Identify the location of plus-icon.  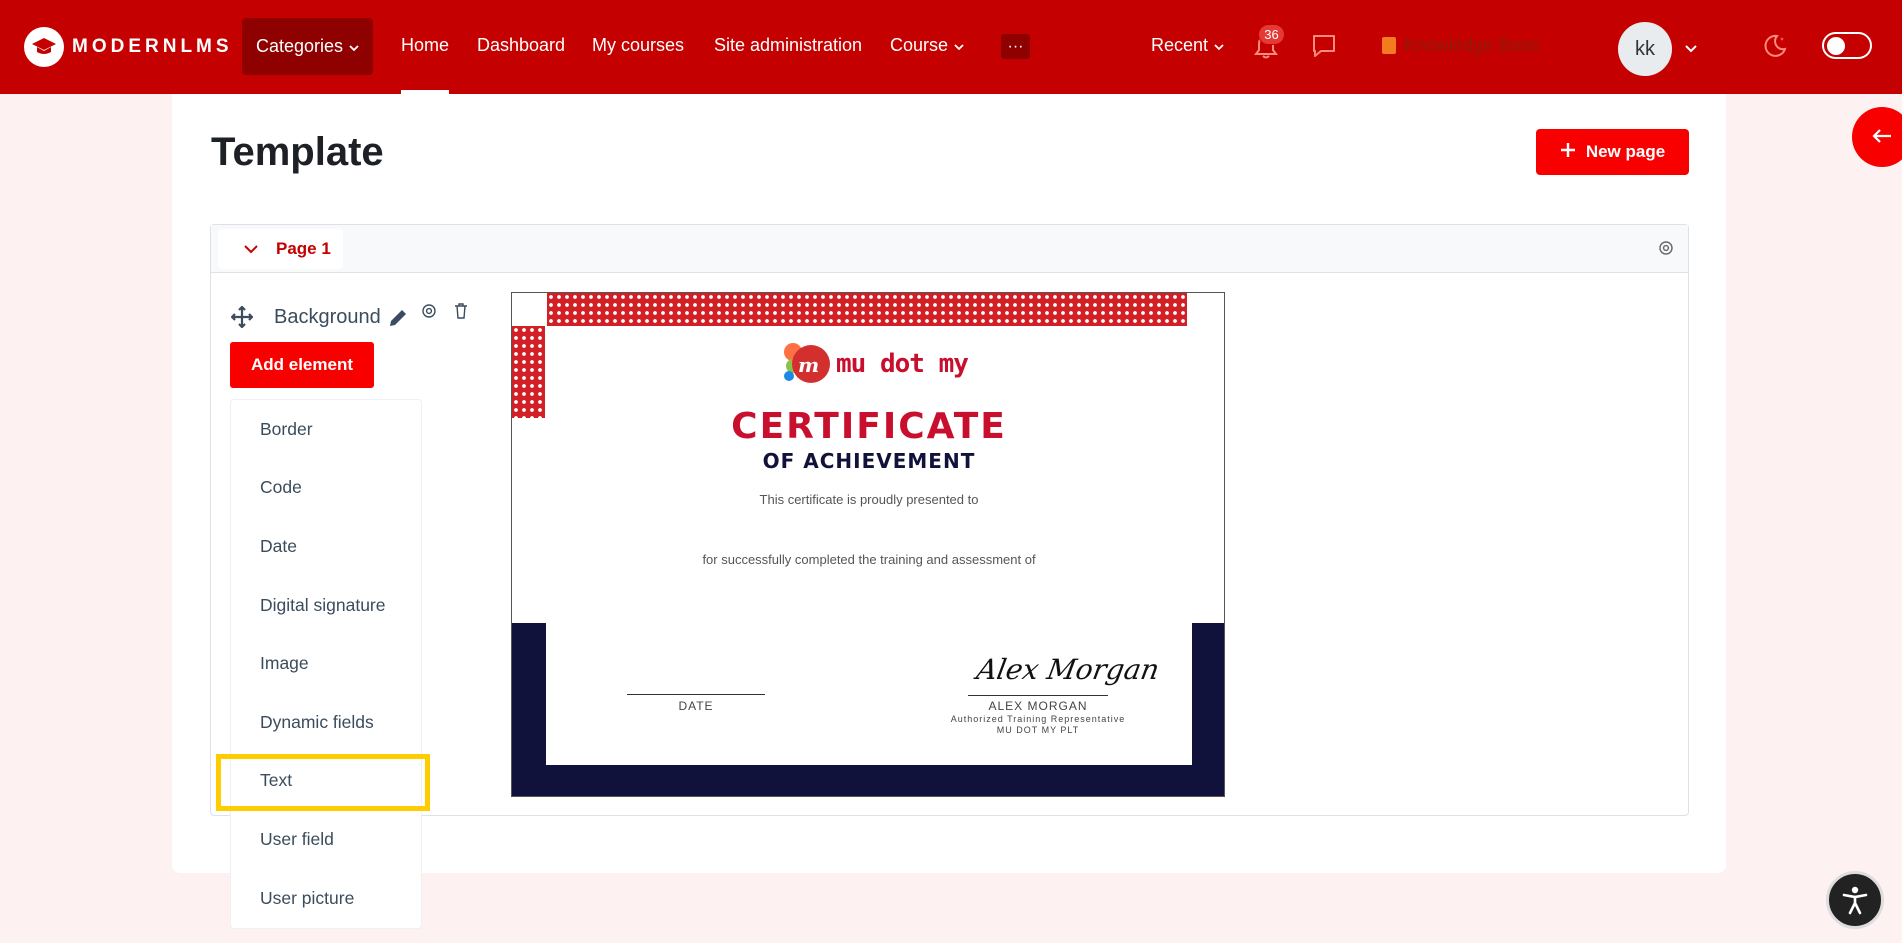
(1568, 152).